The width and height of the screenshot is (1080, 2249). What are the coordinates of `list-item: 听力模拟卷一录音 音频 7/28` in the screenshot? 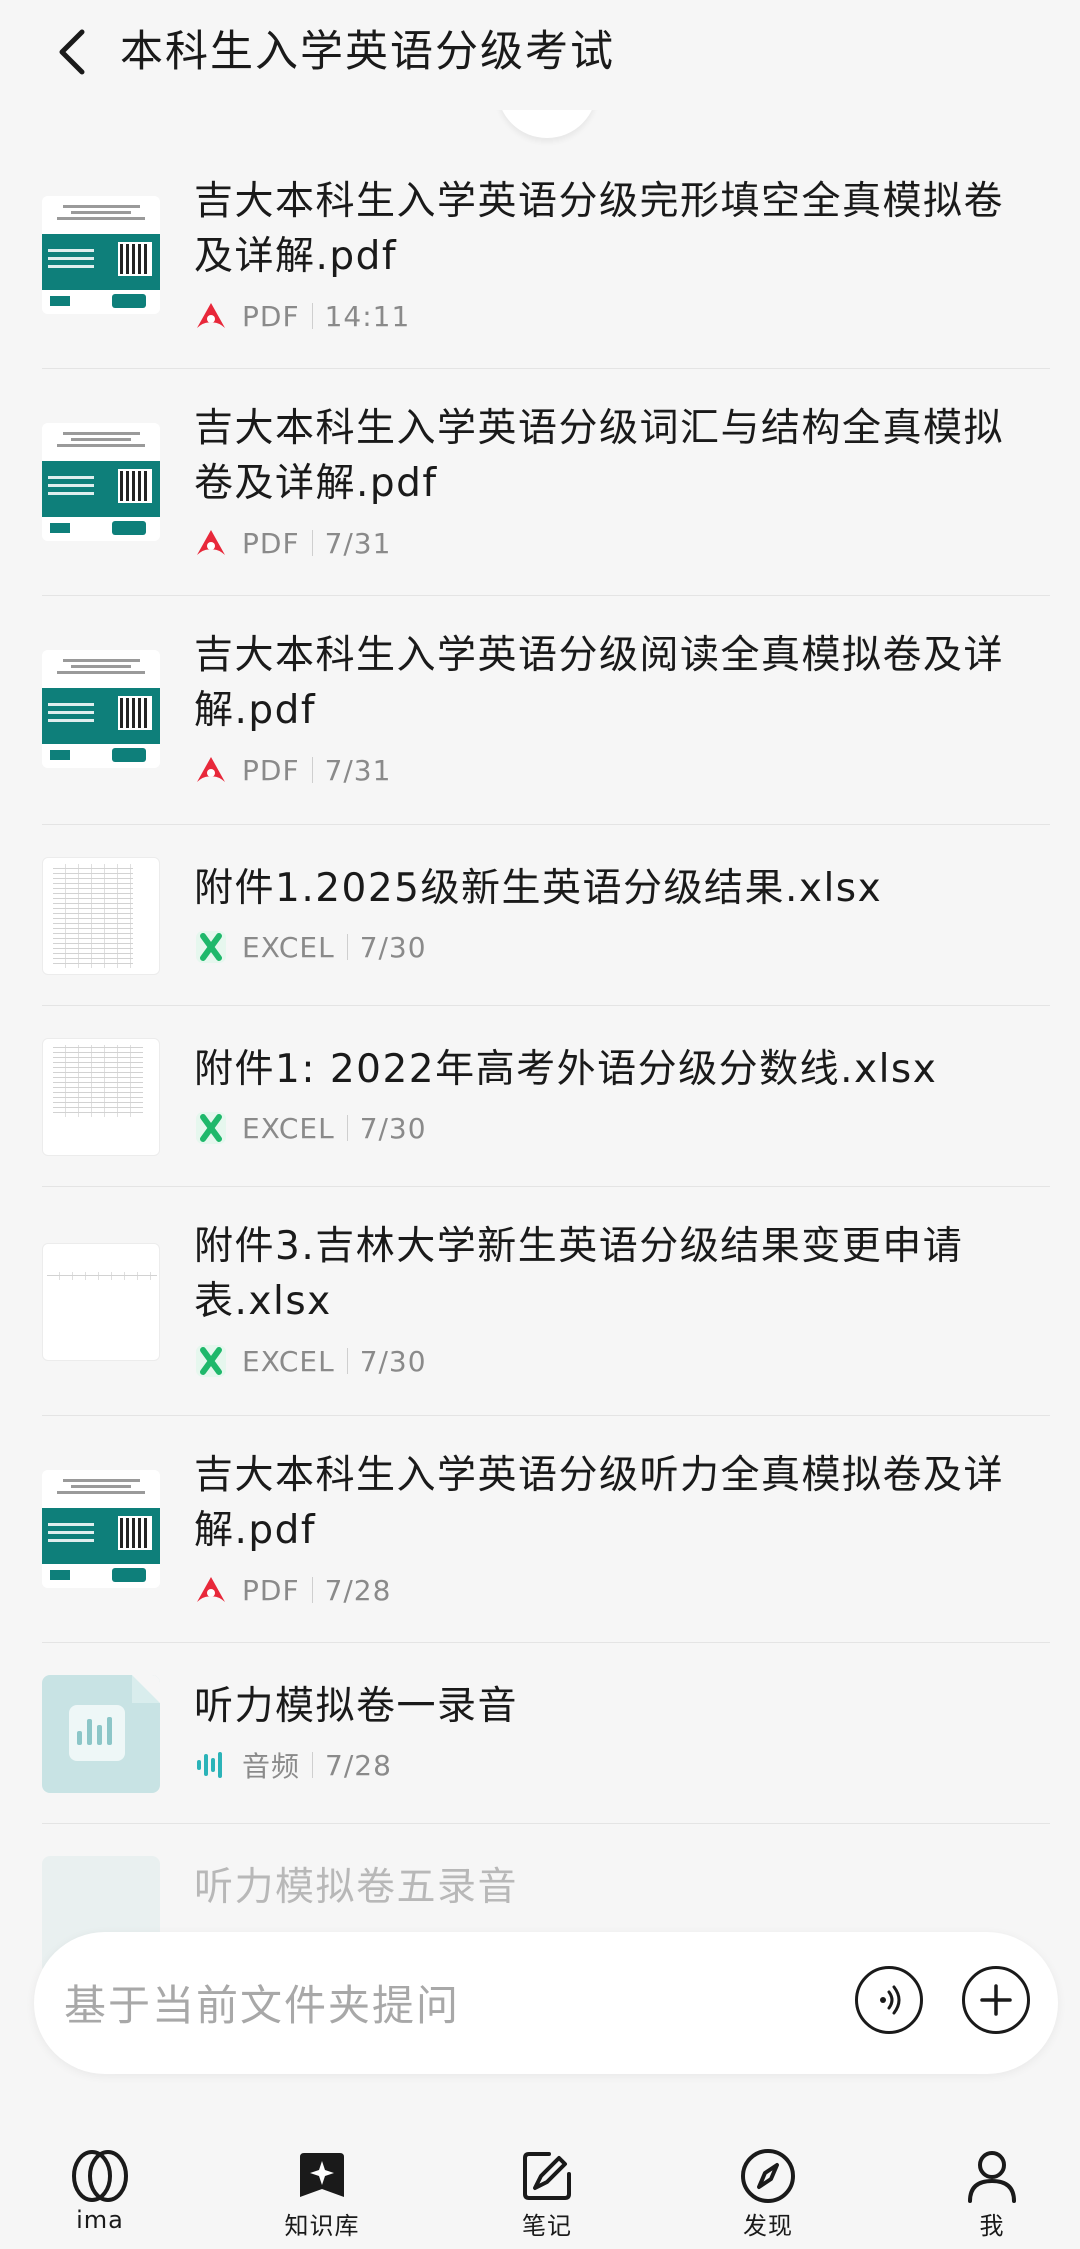 It's located at (546, 1733).